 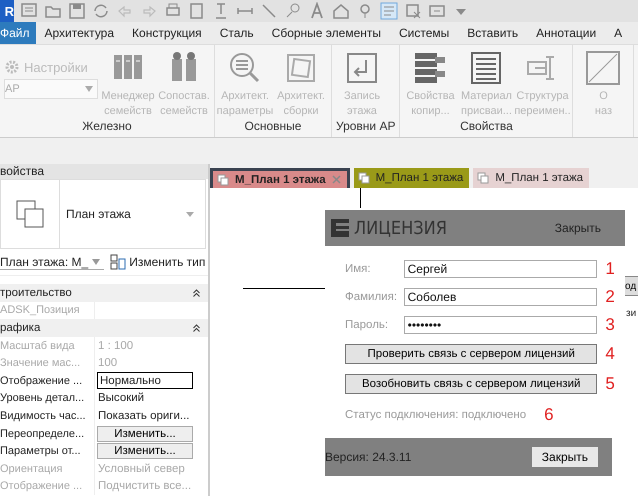 I want to click on property-name: Ориентация, so click(x=31, y=468).